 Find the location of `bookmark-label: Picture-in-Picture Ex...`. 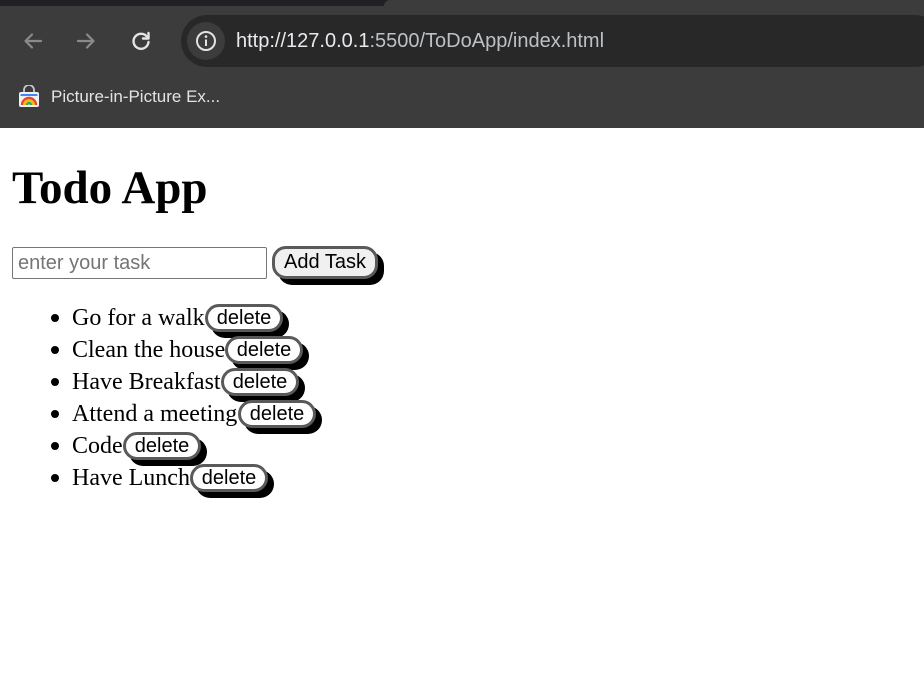

bookmark-label: Picture-in-Picture Ex... is located at coordinates (136, 96).